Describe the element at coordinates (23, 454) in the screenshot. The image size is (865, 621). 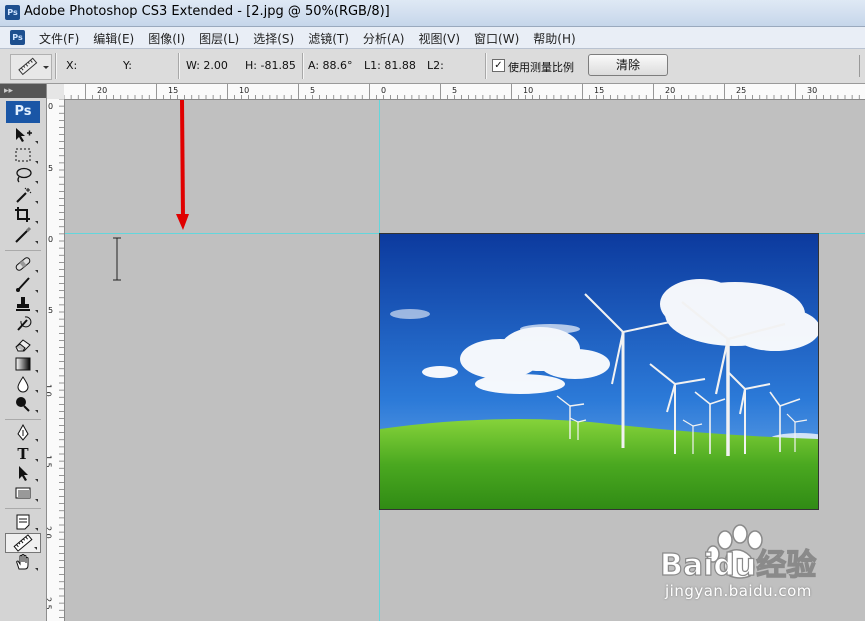
I see `type-tool-icon: T` at that location.